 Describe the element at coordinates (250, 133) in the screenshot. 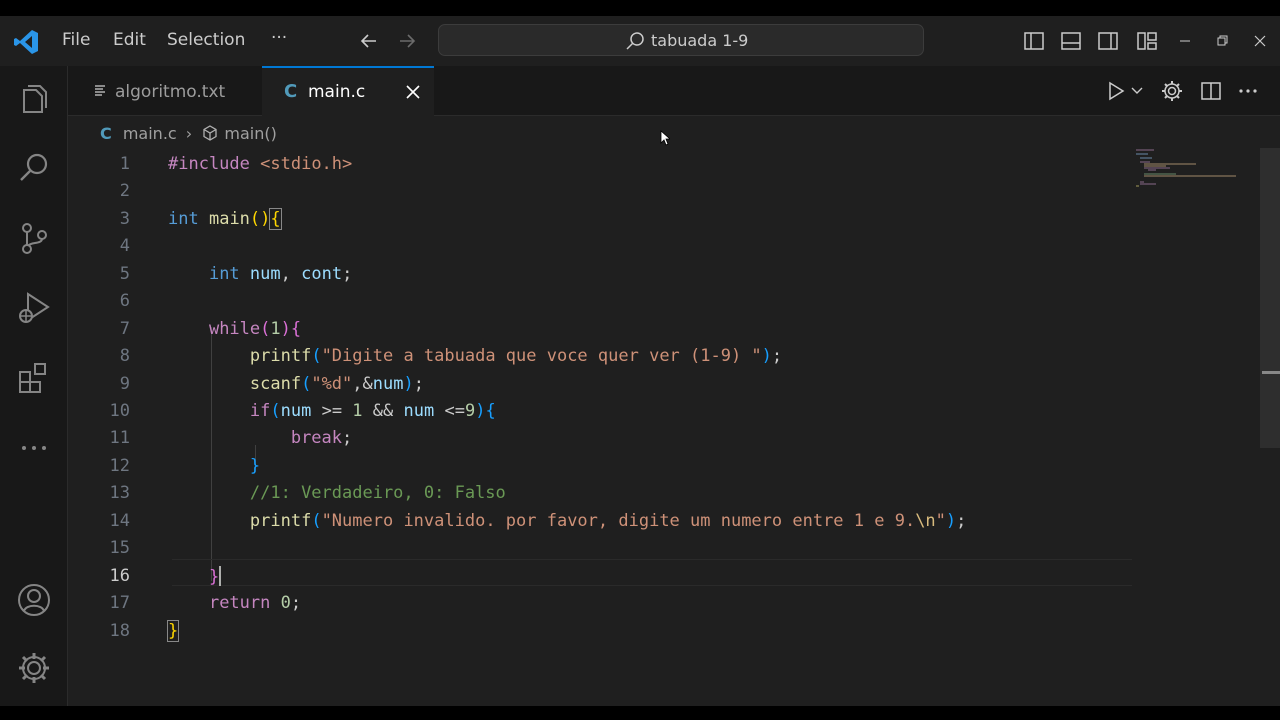

I see `breadcrumb-symbol: main()` at that location.